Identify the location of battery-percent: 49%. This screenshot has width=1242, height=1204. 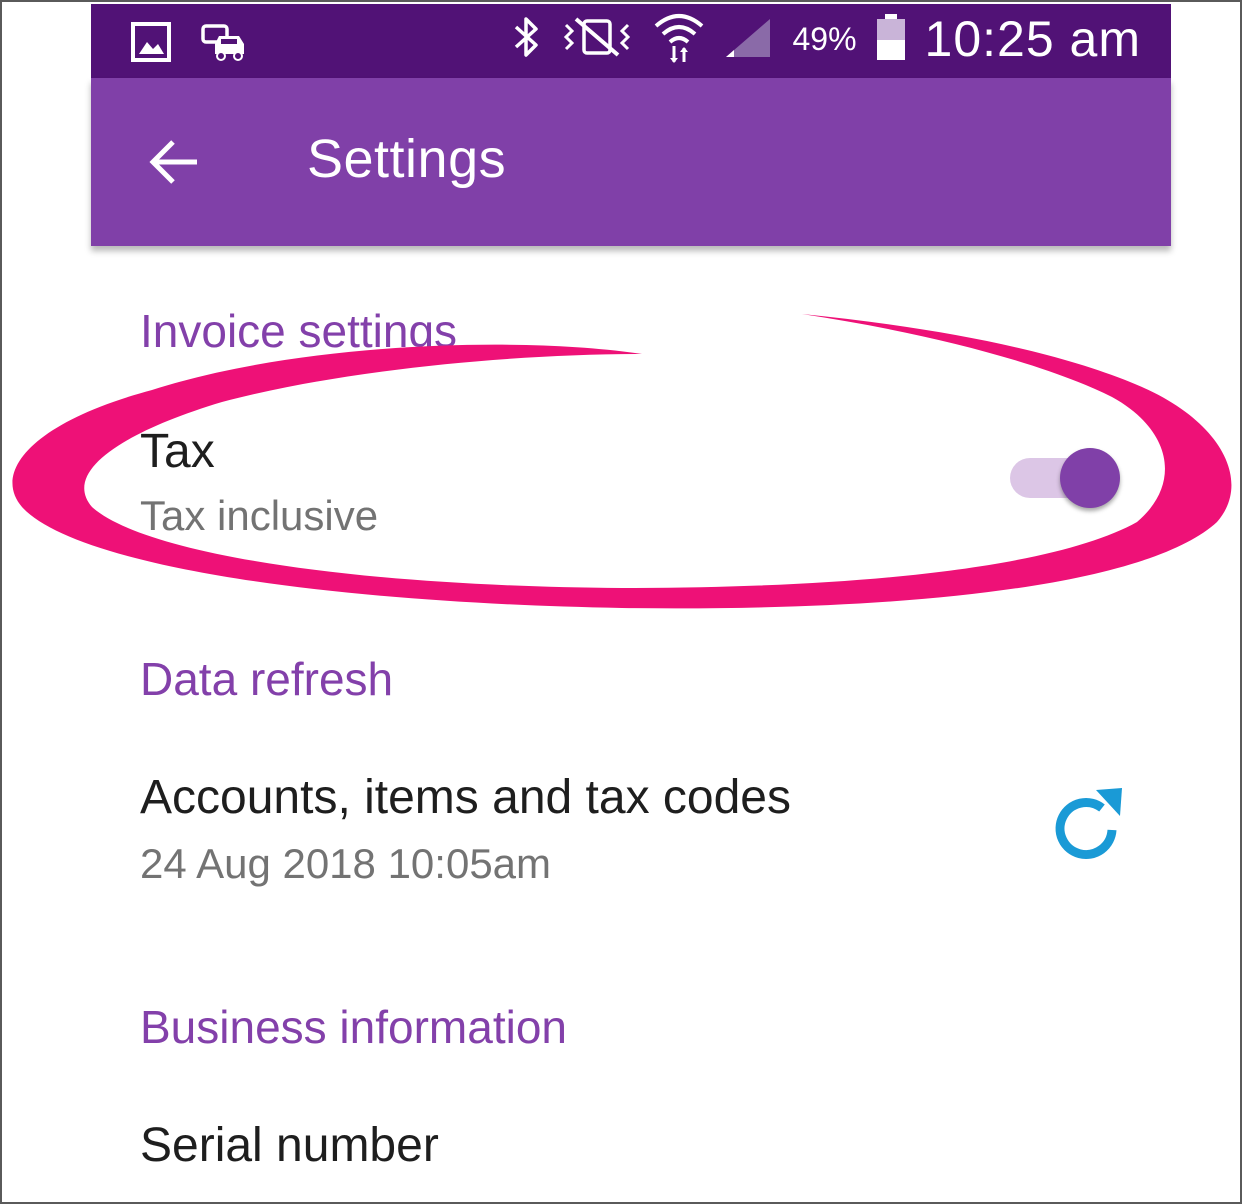
(824, 38).